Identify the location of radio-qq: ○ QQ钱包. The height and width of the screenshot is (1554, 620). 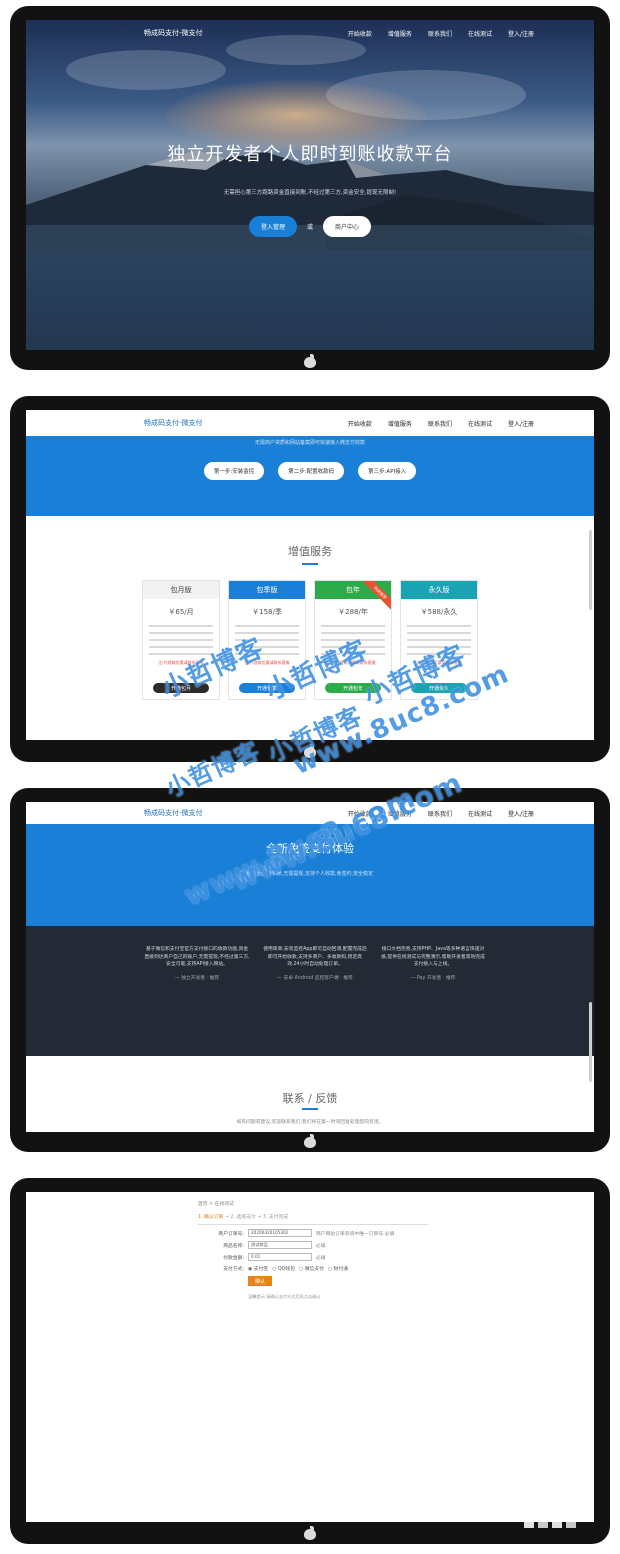
(283, 1268).